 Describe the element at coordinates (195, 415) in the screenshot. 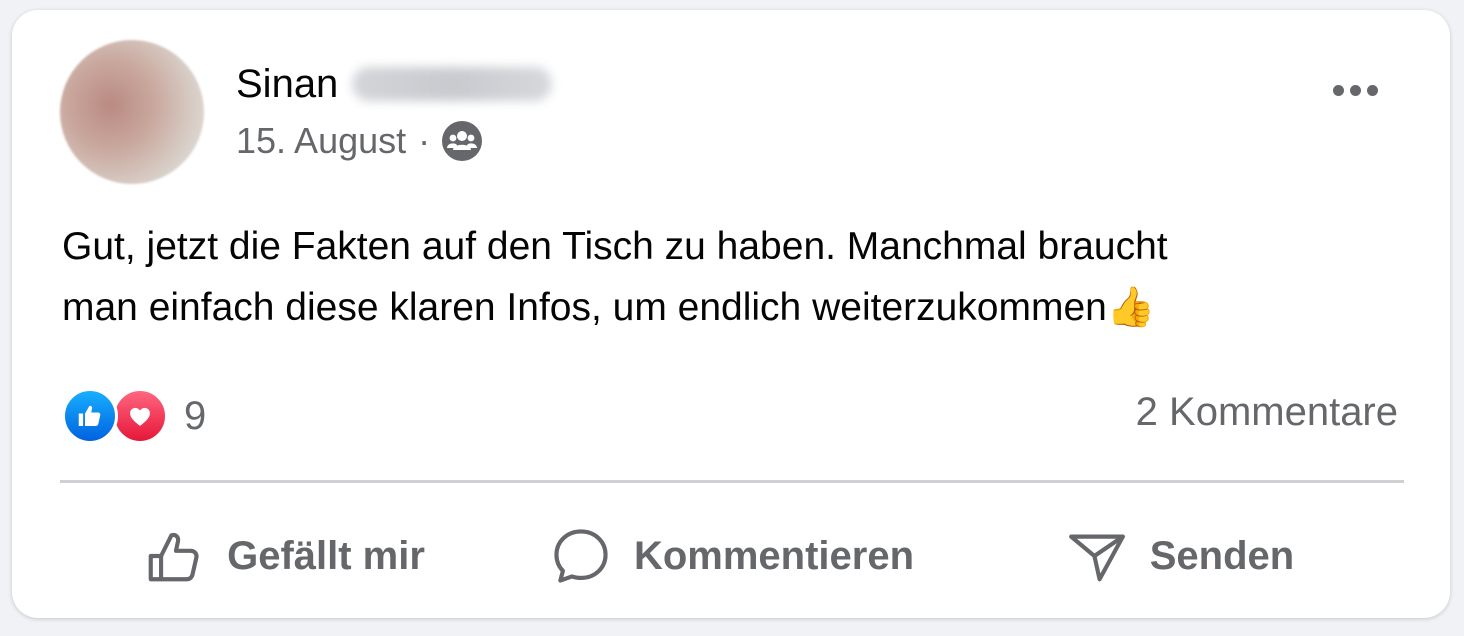

I see `reaction-count: 9` at that location.